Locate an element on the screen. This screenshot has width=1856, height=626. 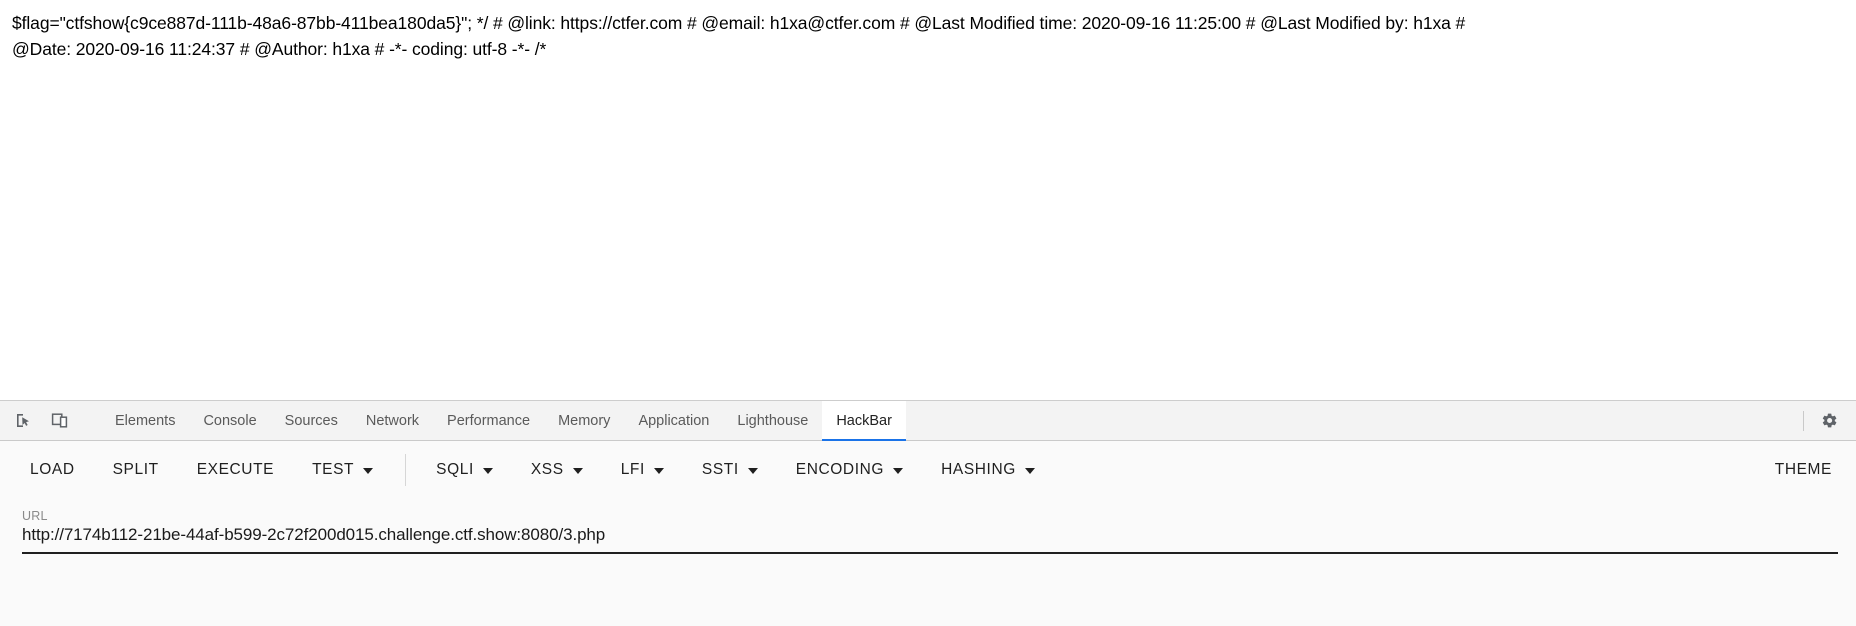
button-label: ENCODING is located at coordinates (840, 469).